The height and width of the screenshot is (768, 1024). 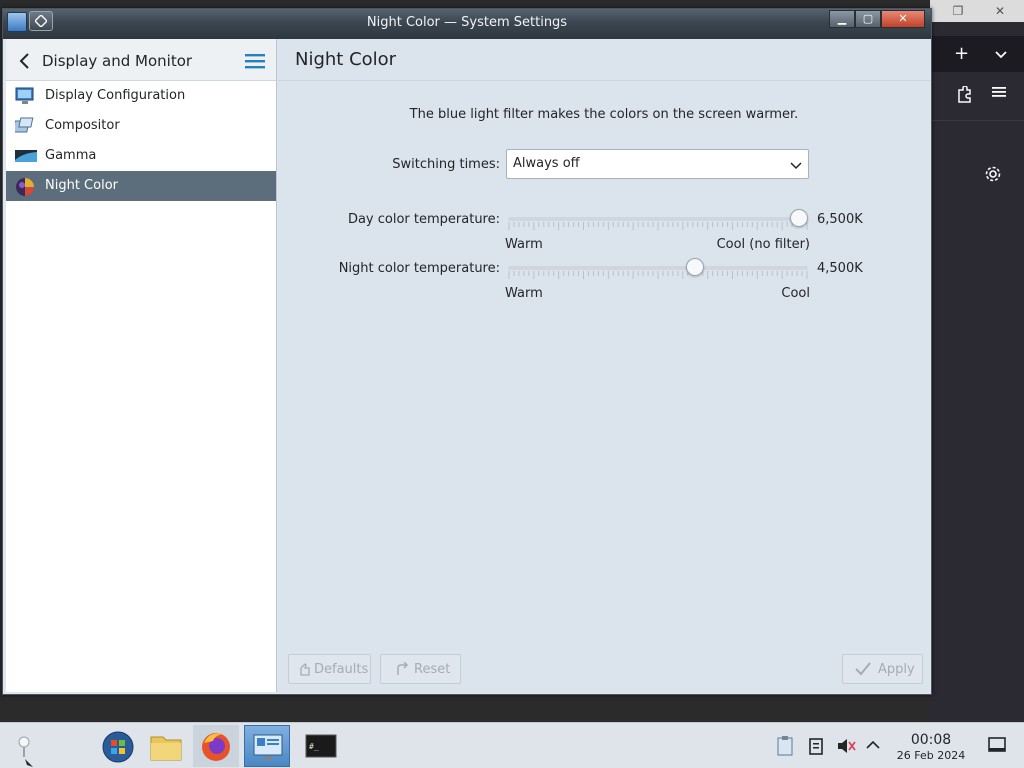 What do you see at coordinates (896, 669) in the screenshot?
I see `apply-label: Apply` at bounding box center [896, 669].